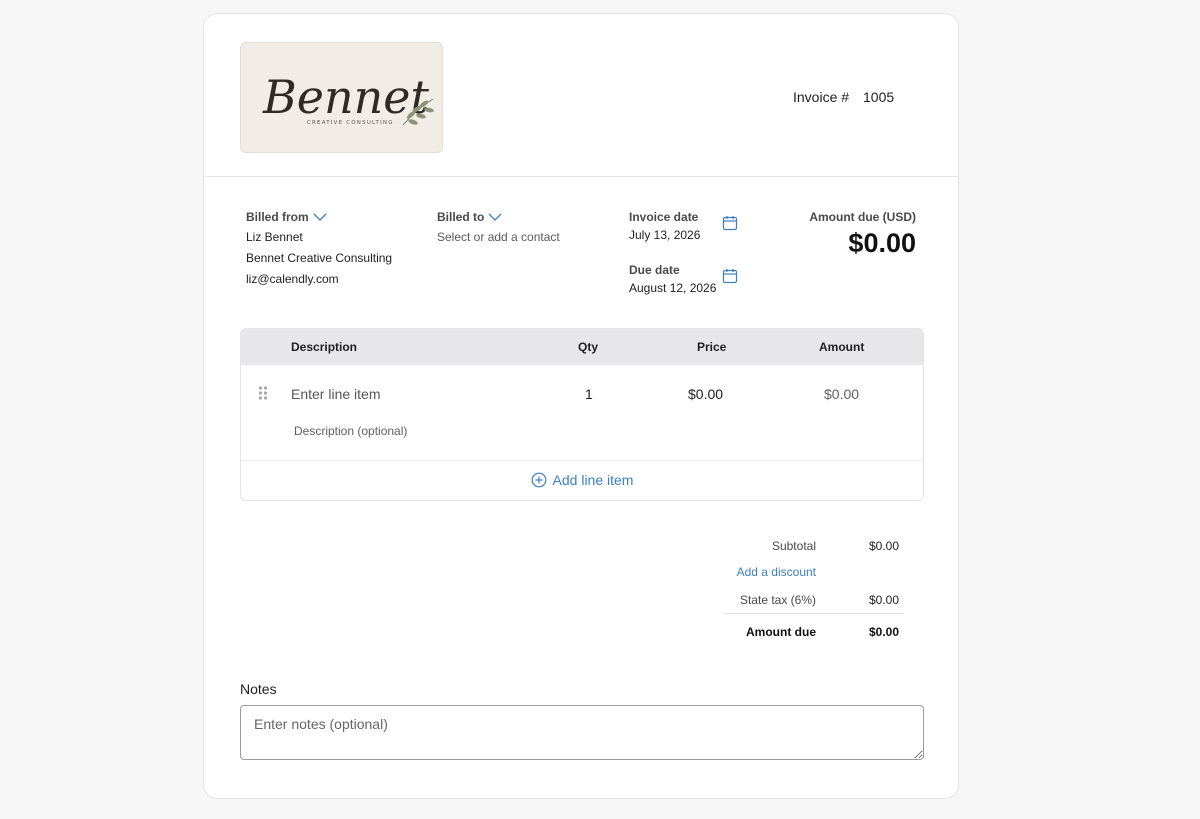  What do you see at coordinates (878, 97) in the screenshot?
I see `invoice-number-value: 1005` at bounding box center [878, 97].